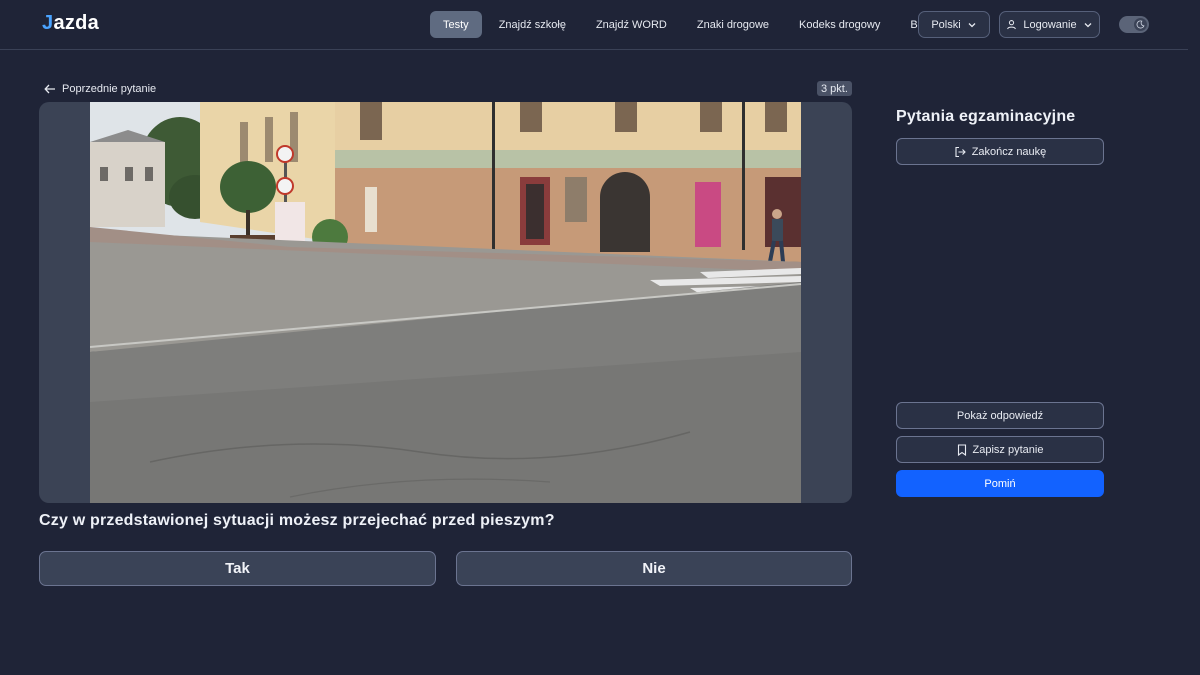  Describe the element at coordinates (1009, 151) in the screenshot. I see `end-learning-label: Zakończ naukę` at that location.